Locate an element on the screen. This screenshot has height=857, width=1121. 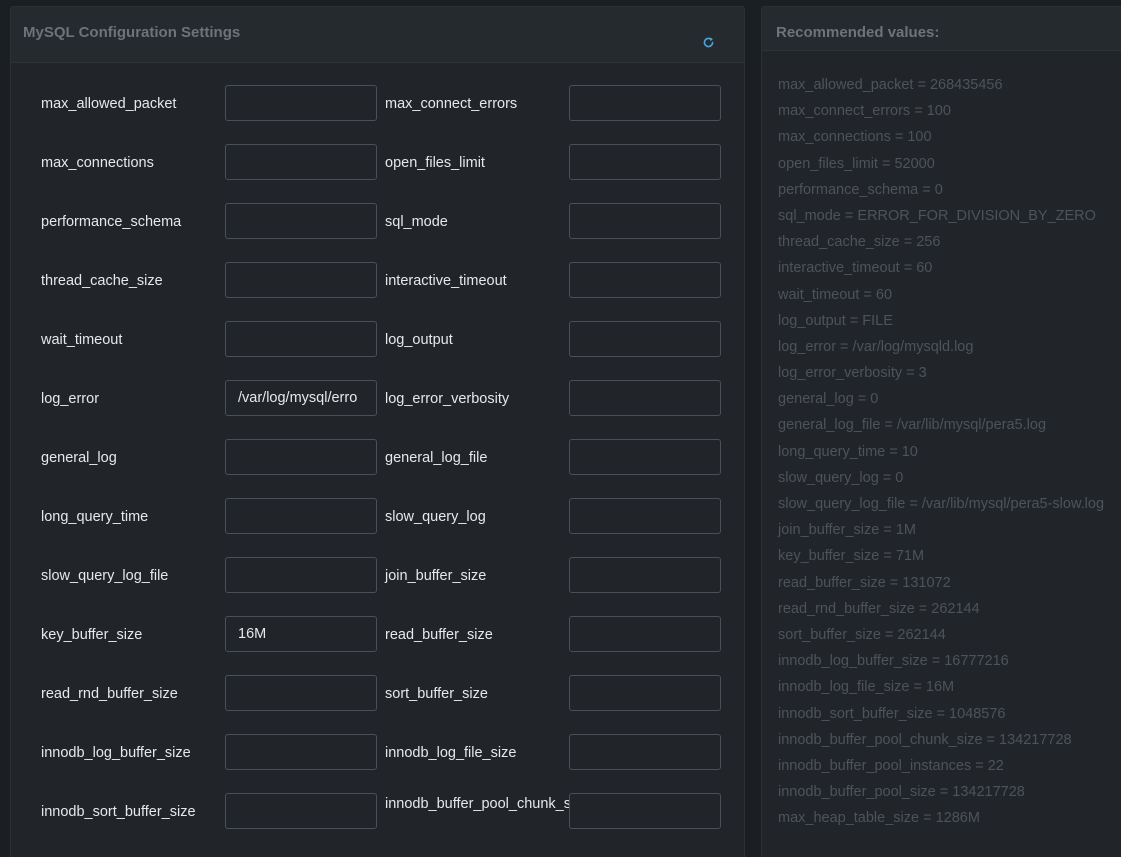
field-label: innodb_log_file_size is located at coordinates (451, 753).